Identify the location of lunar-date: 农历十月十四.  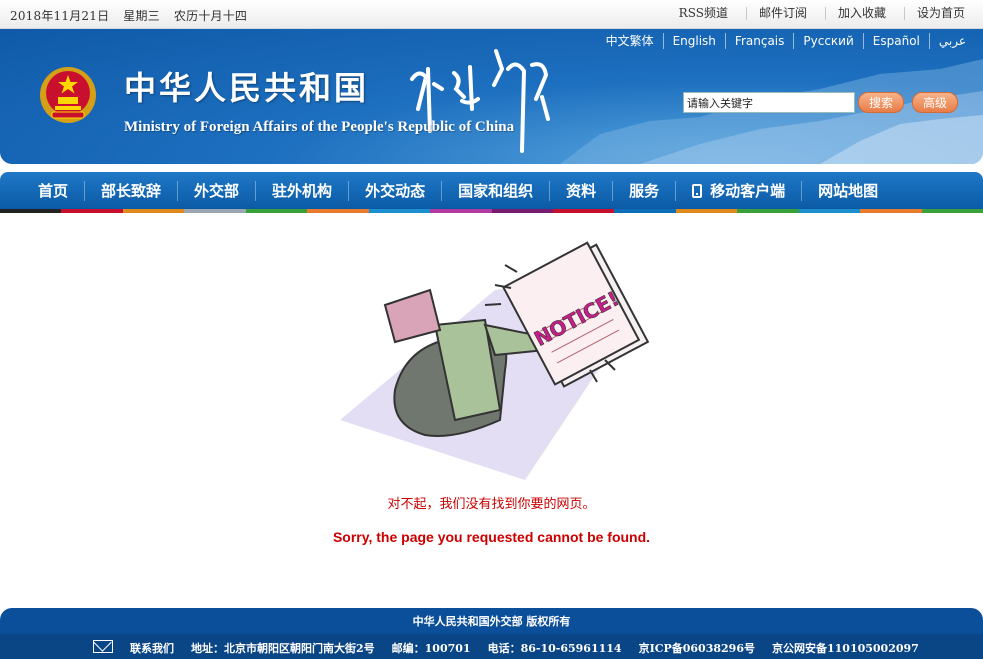
(210, 16).